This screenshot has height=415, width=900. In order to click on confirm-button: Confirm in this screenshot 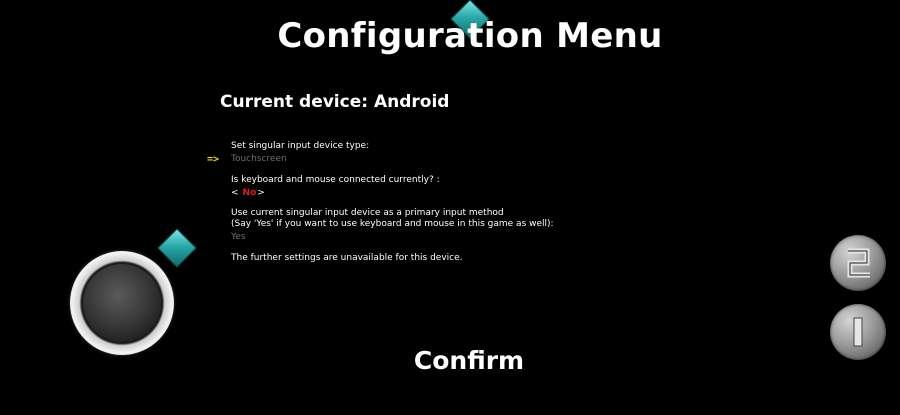, I will do `click(450, 360)`.